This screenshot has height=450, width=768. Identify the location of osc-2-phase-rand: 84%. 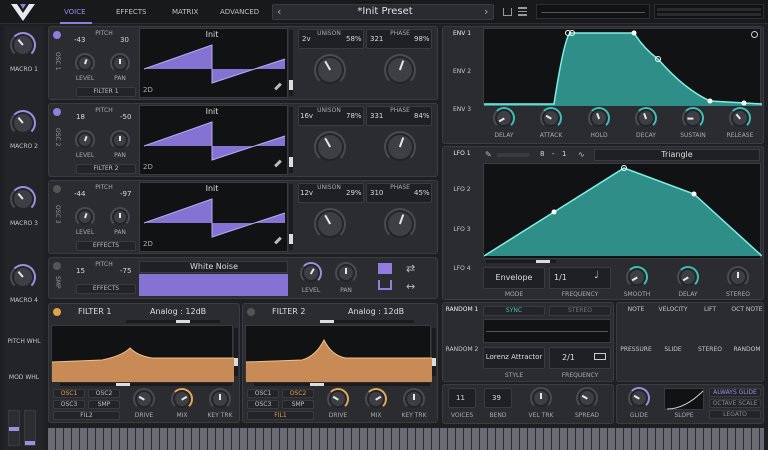
(422, 116).